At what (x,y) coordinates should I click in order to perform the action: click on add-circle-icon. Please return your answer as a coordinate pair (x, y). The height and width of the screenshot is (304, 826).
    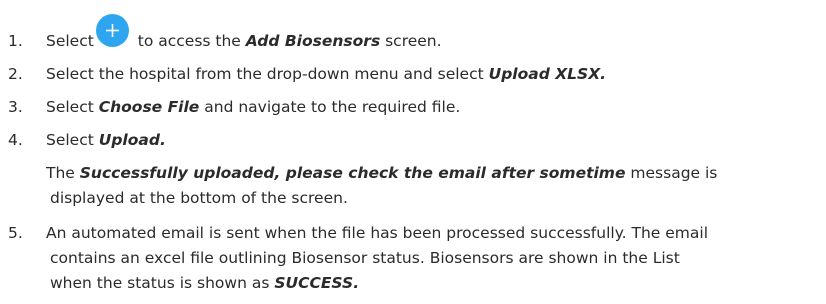
    Looking at the image, I should click on (112, 30).